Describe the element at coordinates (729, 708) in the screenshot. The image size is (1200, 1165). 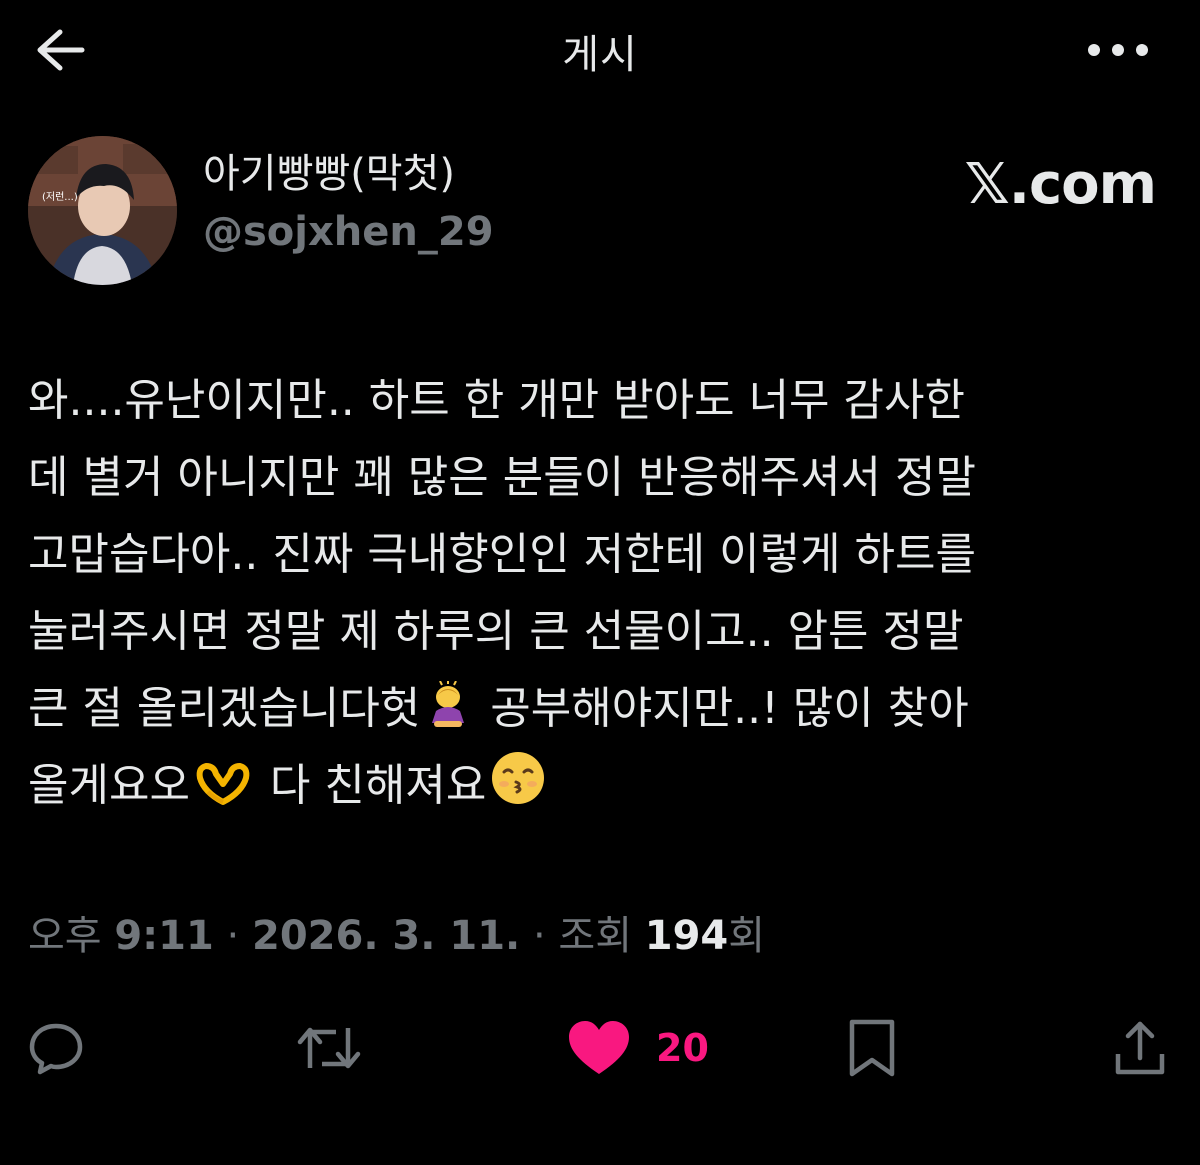
I see `tweet-text-segment: 공부해야지만..! 많이 찾아` at that location.